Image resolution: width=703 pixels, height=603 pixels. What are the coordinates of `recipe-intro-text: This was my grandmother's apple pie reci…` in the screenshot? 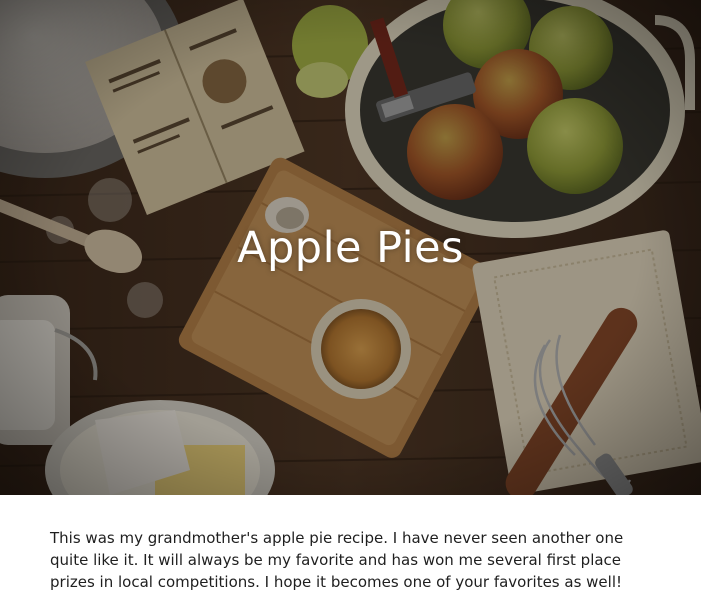 It's located at (337, 560).